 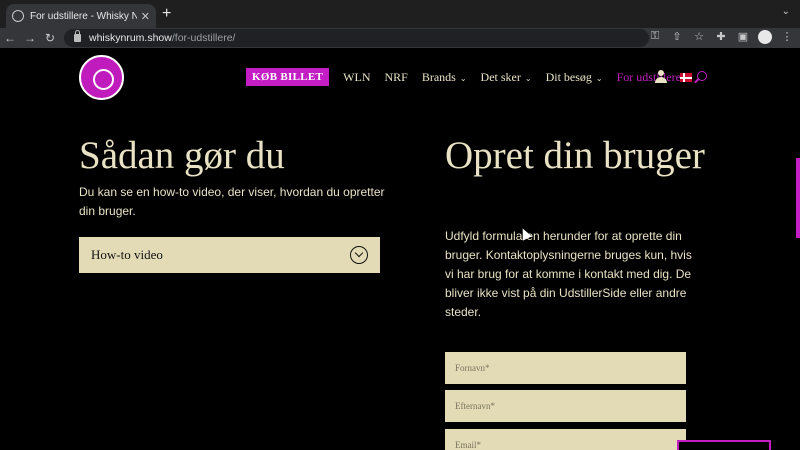 I want to click on email-field, so click(x=565, y=439).